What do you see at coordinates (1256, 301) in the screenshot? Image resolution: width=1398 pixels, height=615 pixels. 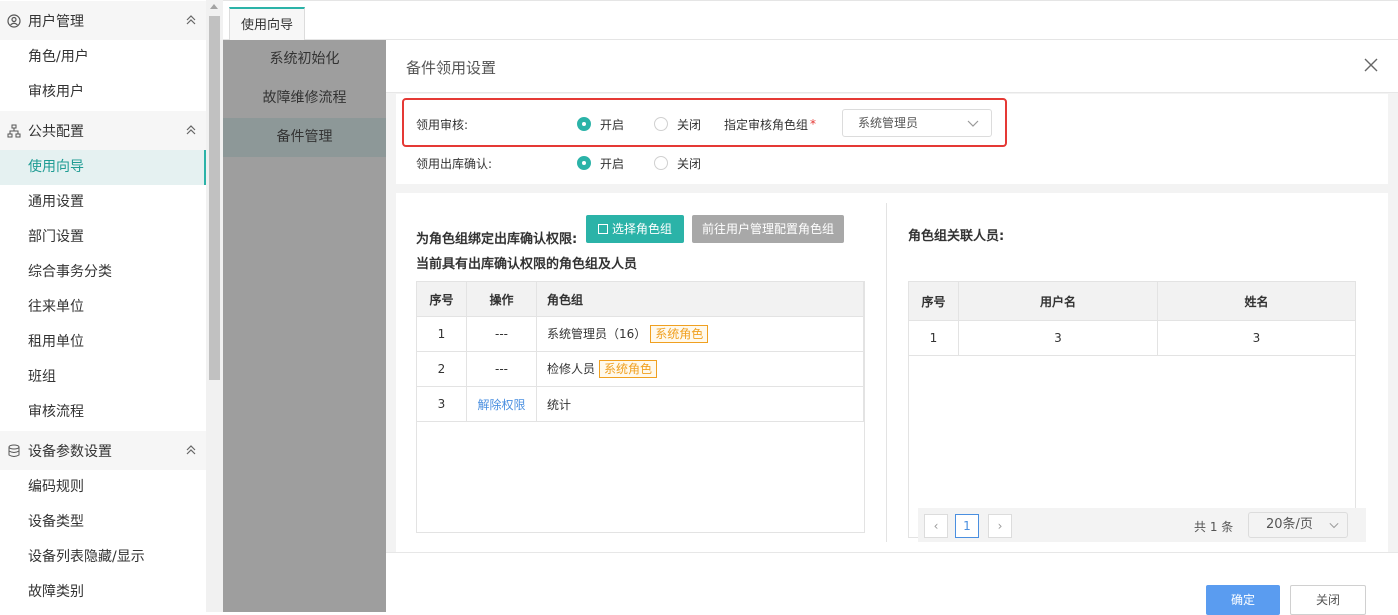 I see `col-header-name: 姓名` at bounding box center [1256, 301].